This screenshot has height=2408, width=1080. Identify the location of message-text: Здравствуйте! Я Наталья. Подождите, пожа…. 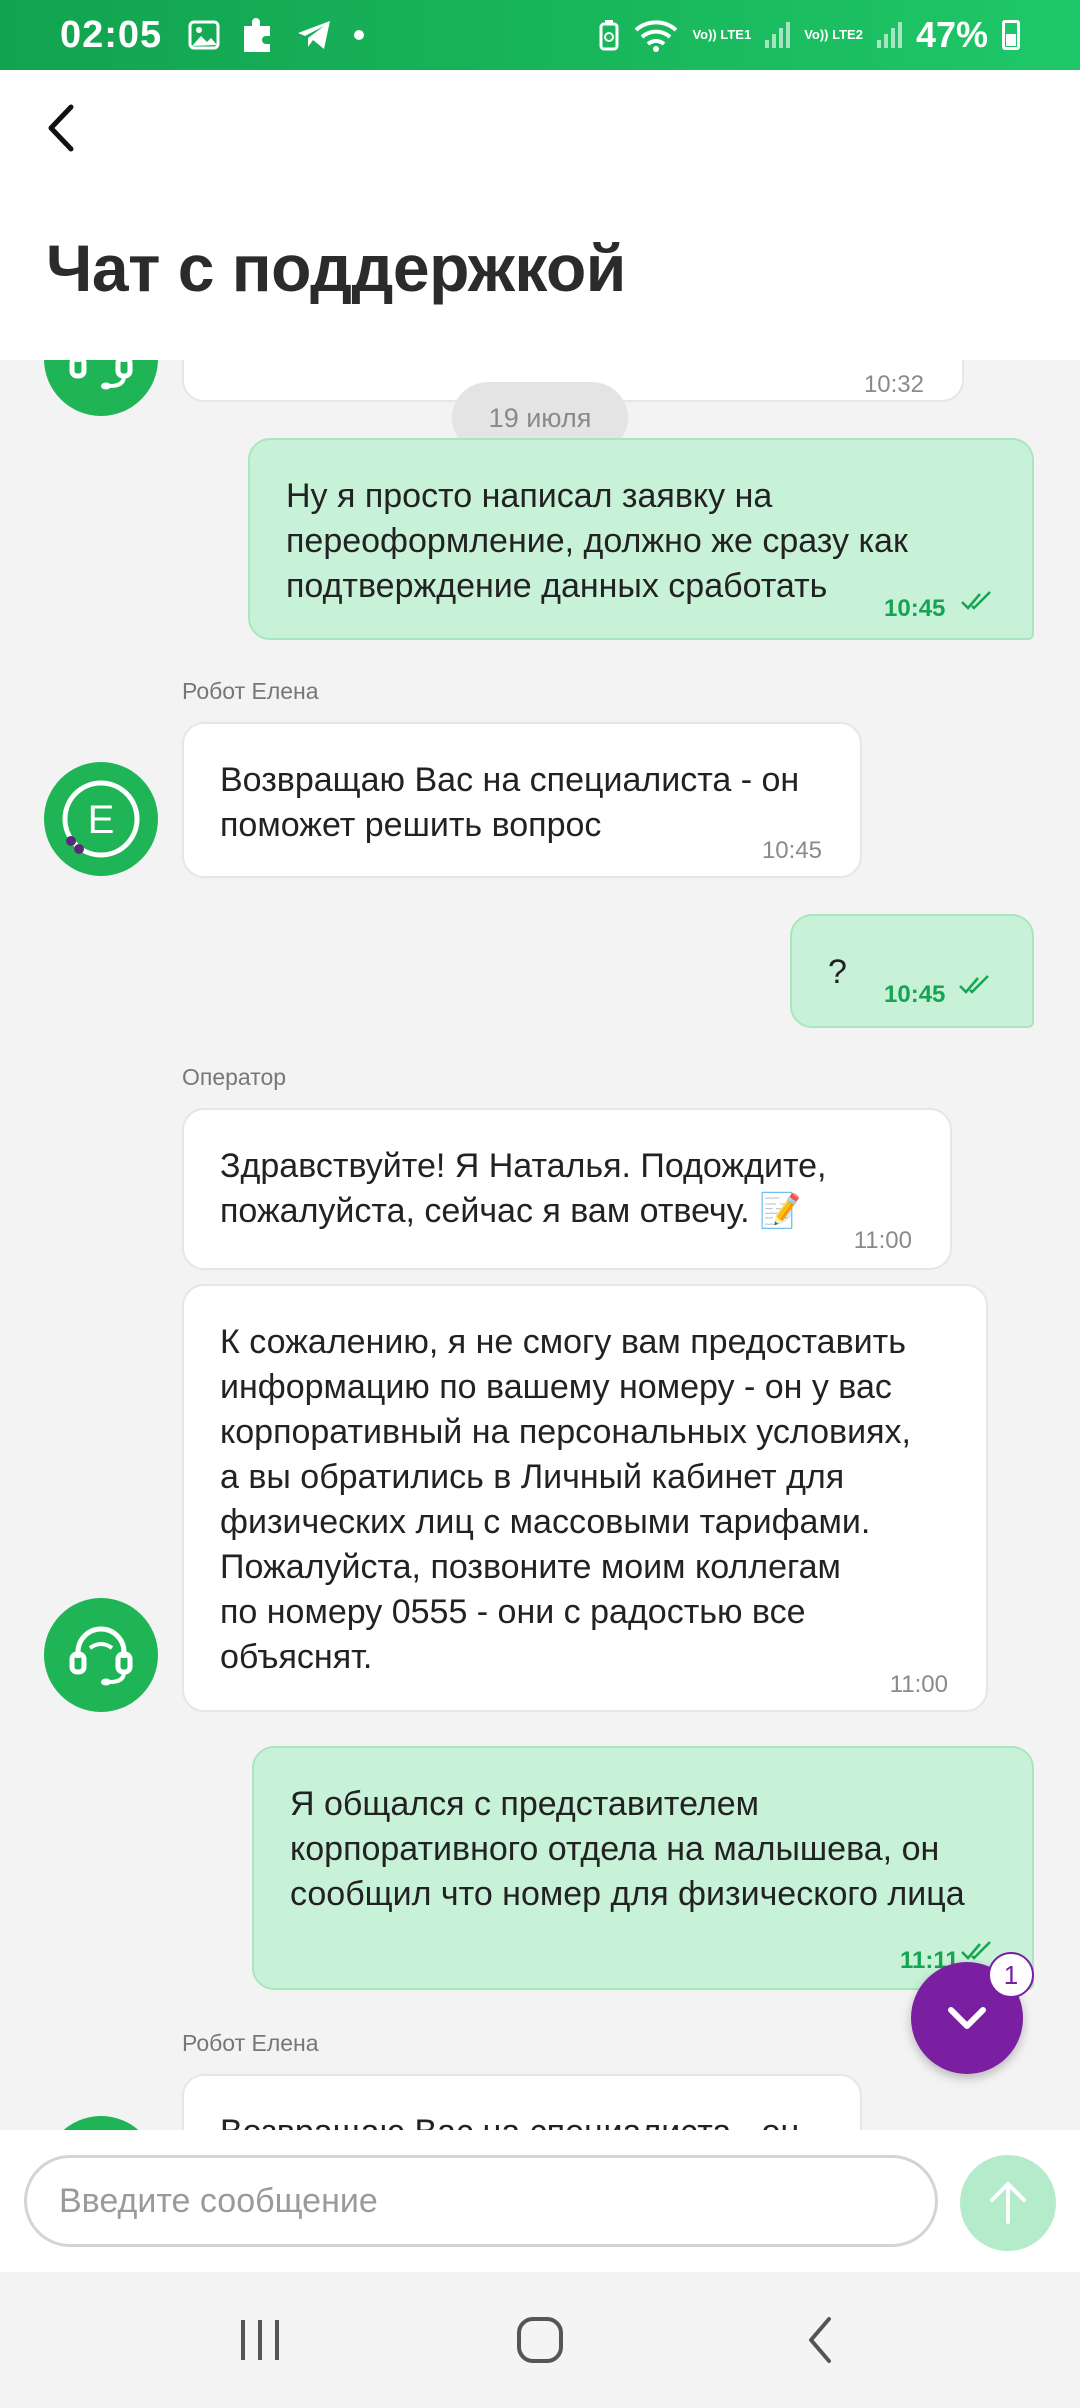
(523, 1188).